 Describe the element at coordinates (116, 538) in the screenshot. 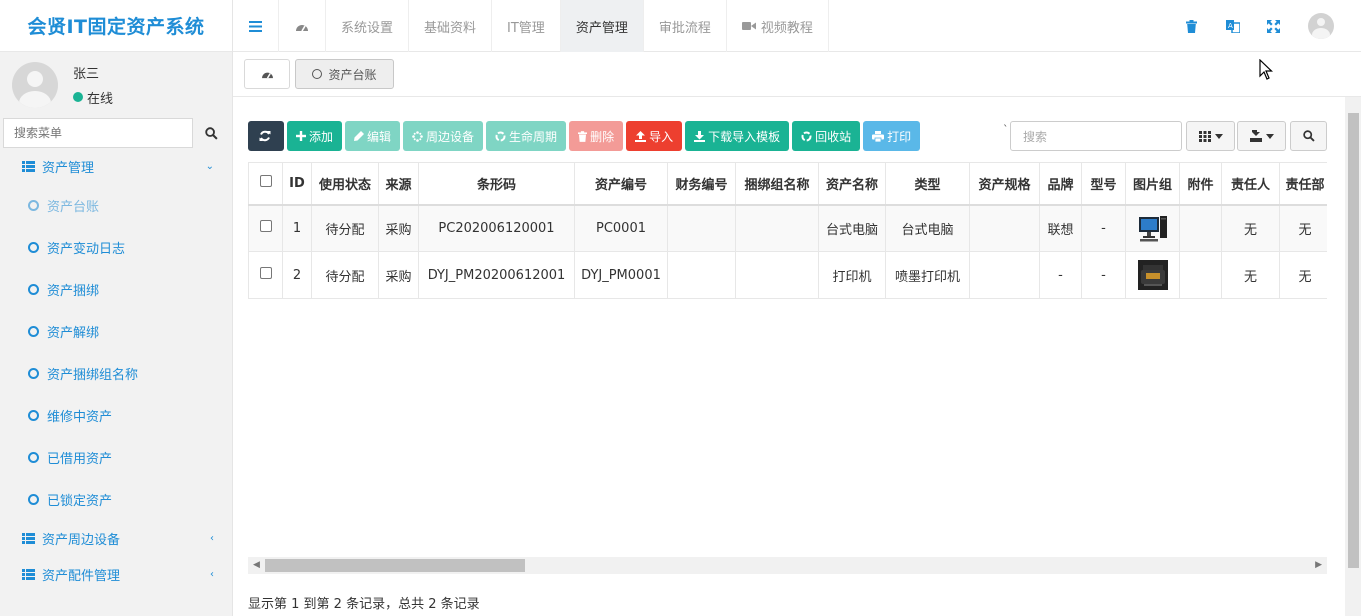

I see `menu-group-peripherals: 资产周边设备 ‹` at that location.